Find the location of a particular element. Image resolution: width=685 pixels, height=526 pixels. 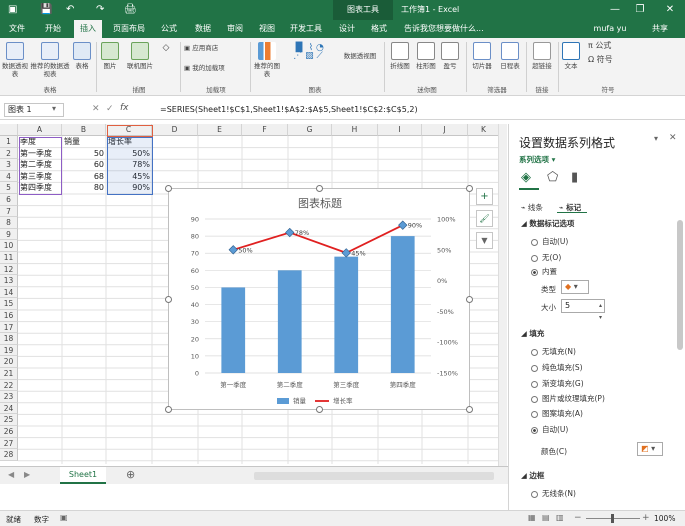

row-header-15: 15 is located at coordinates (9, 304).